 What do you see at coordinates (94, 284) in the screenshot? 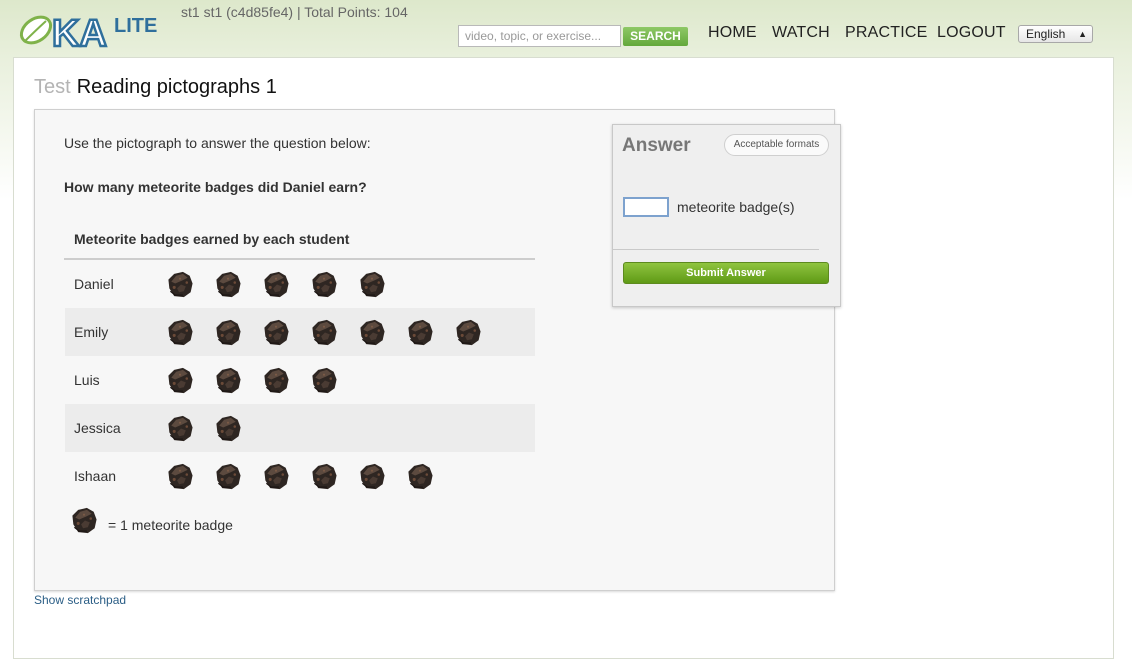
I see `student-name: Daniel` at bounding box center [94, 284].